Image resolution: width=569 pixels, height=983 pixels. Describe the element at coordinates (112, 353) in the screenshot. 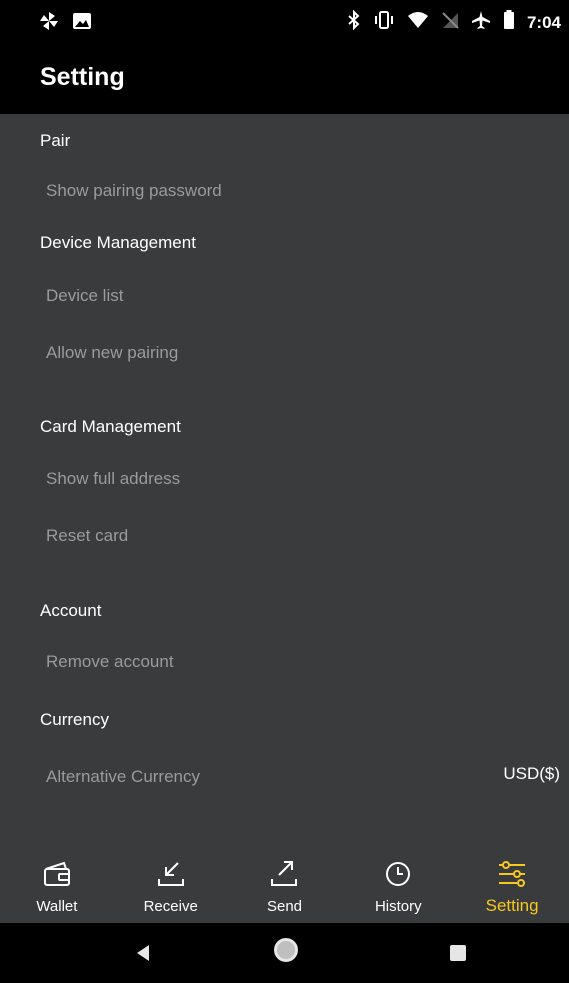

I see `allow-new-pairing-item: Allow new pairing` at that location.